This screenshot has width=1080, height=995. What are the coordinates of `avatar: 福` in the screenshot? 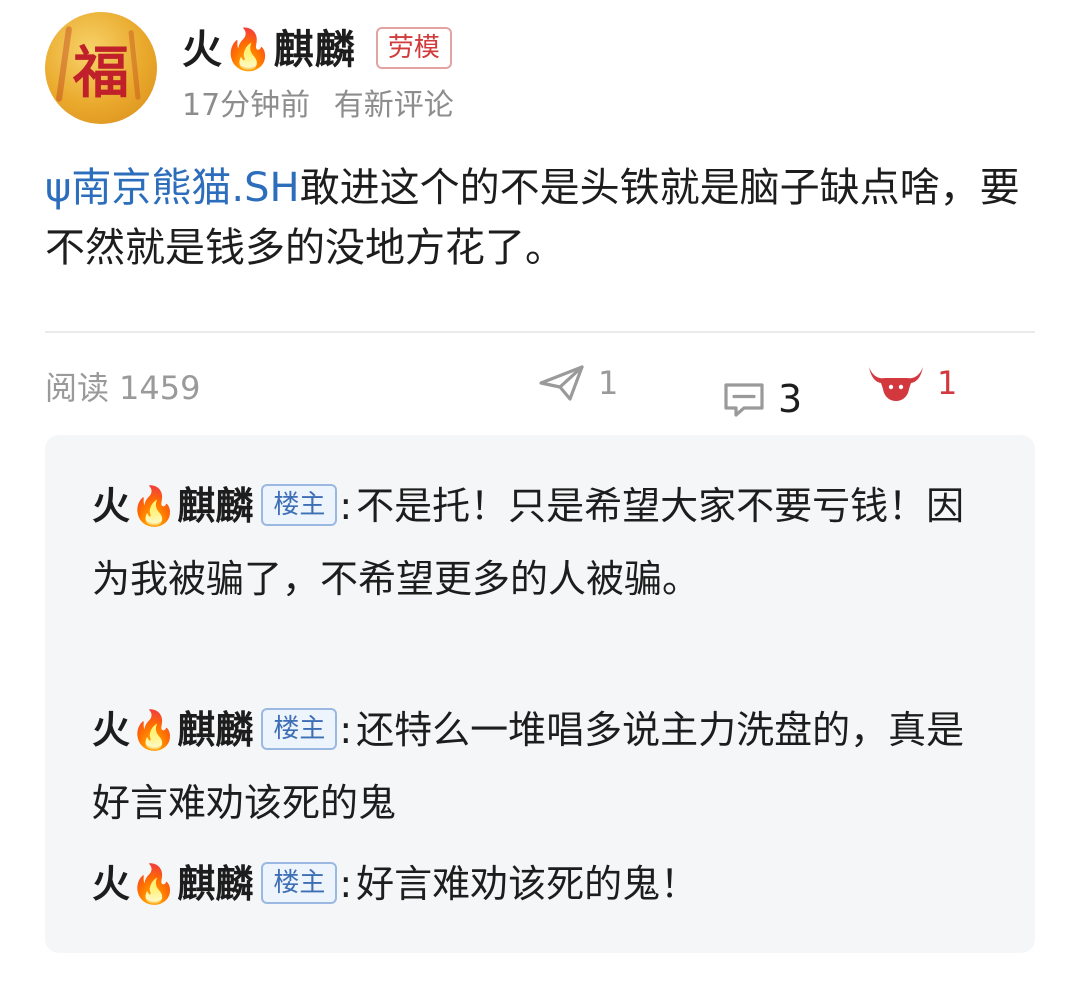 It's located at (101, 68).